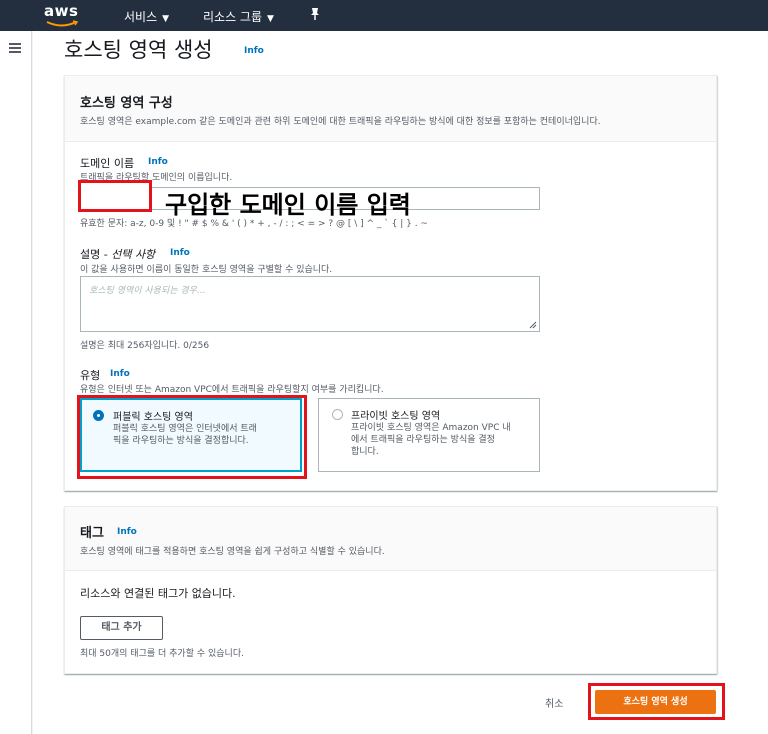 This screenshot has width=768, height=734. I want to click on private-zone-radio, so click(337, 414).